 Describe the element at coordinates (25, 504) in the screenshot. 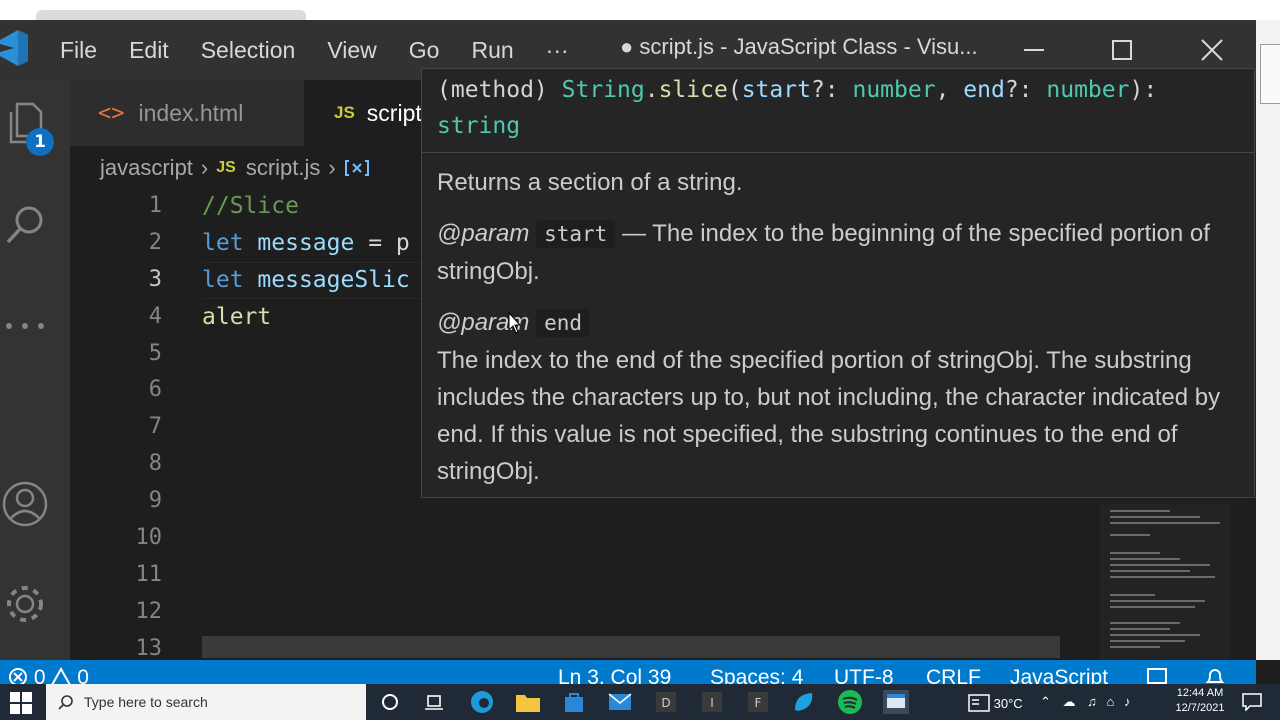

I see `accounts-button` at that location.